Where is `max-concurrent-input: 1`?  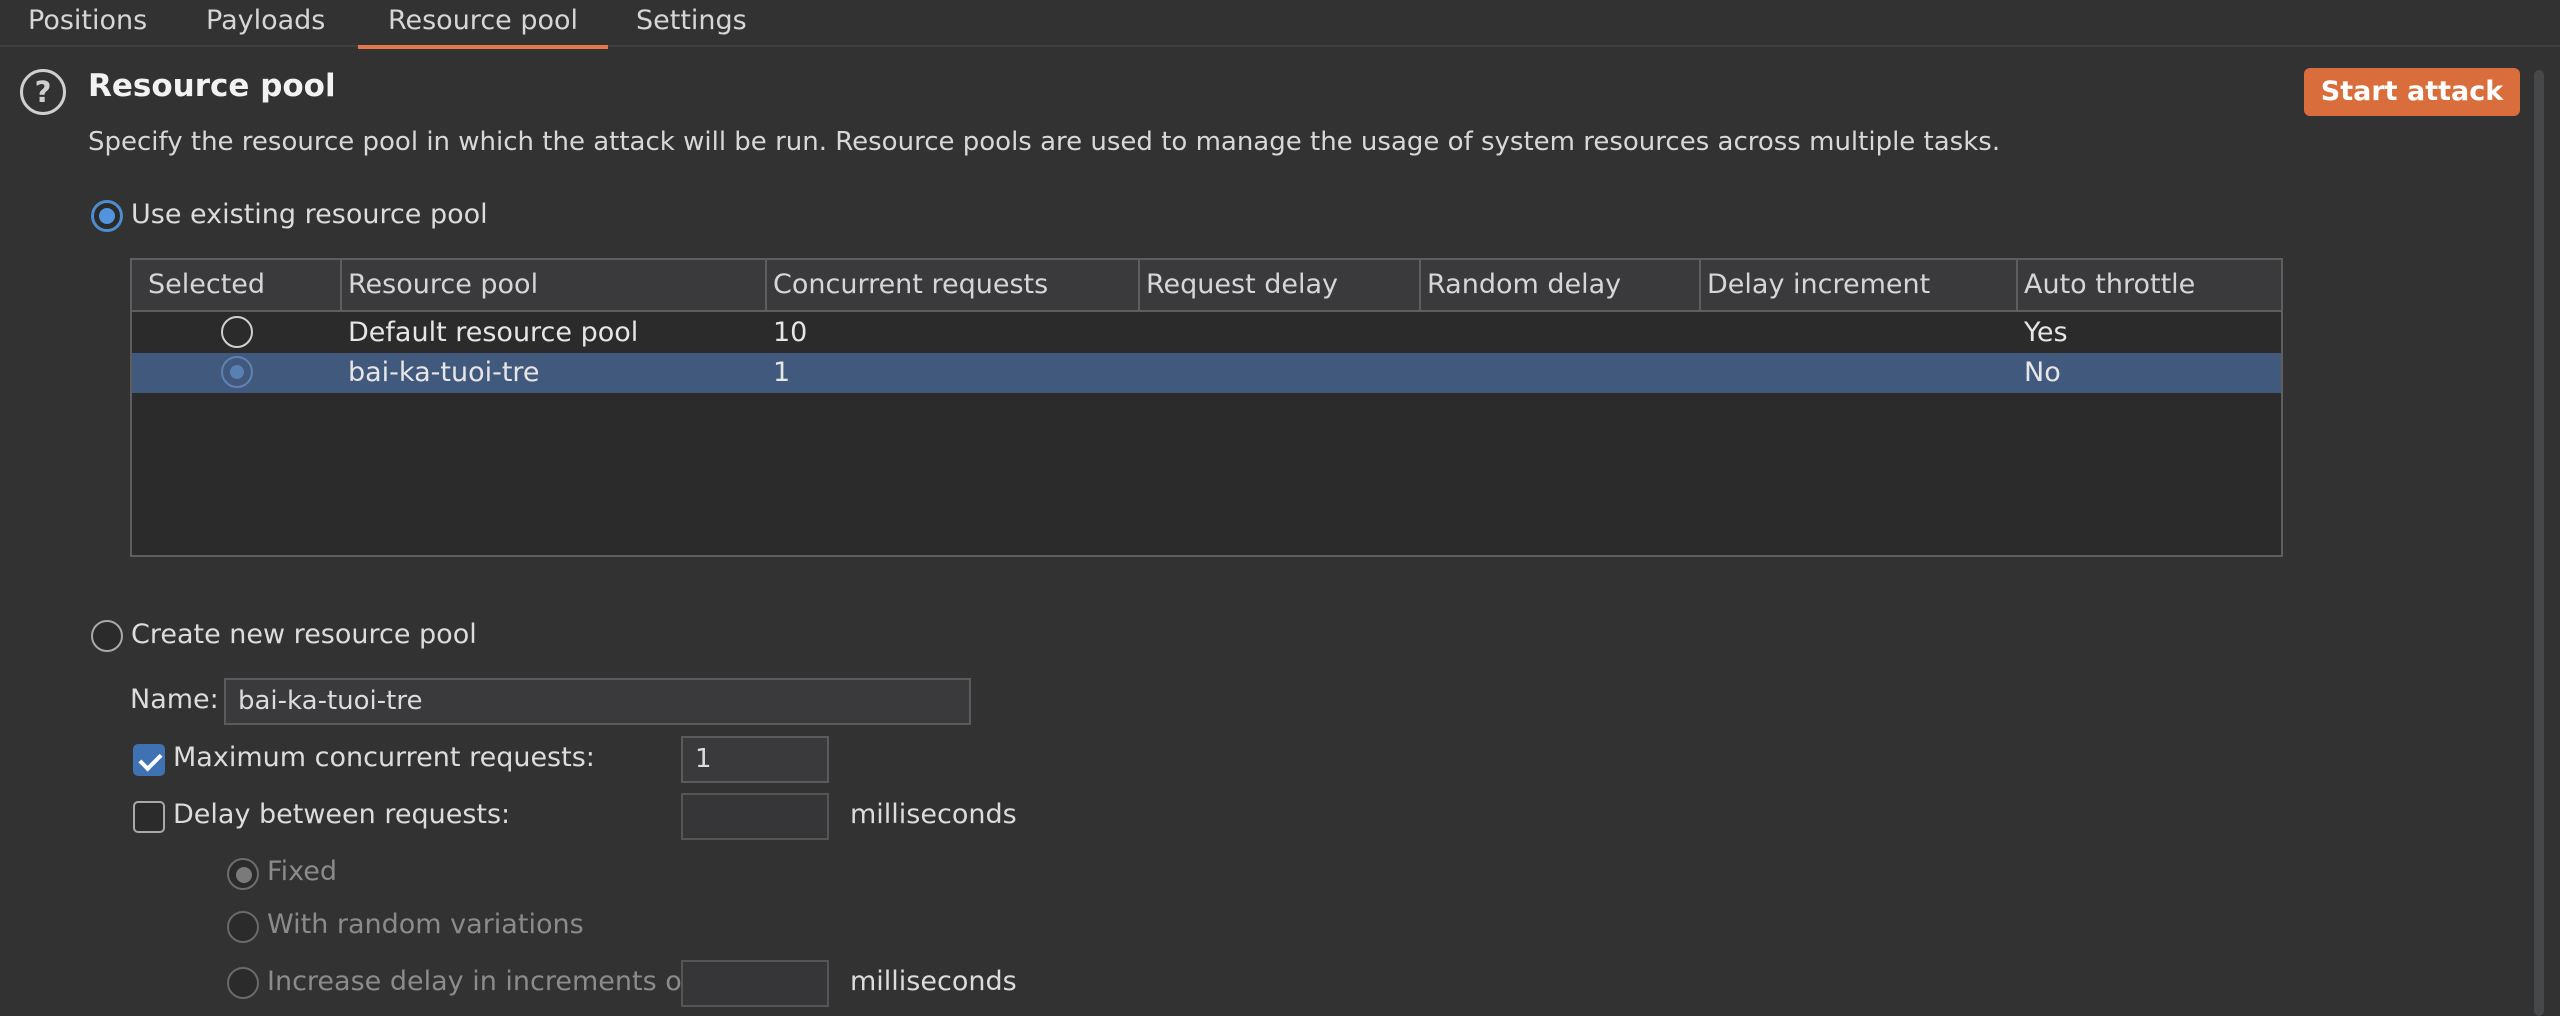
max-concurrent-input: 1 is located at coordinates (755, 759).